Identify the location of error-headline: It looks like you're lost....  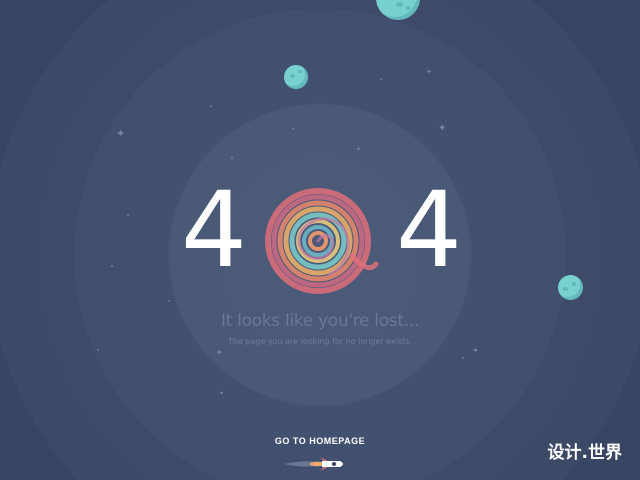
(320, 321).